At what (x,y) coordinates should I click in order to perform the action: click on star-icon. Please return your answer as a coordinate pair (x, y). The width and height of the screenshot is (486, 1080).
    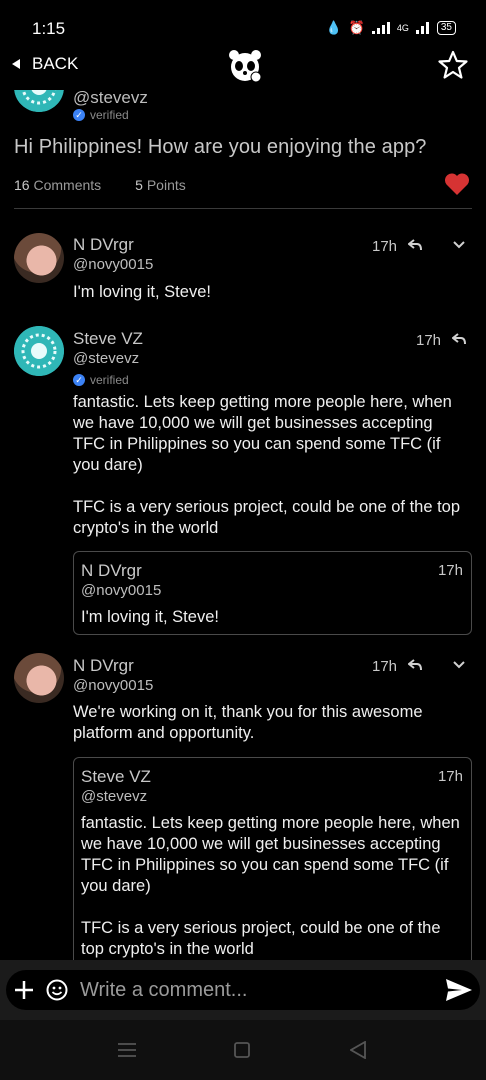
    Looking at the image, I should click on (453, 65).